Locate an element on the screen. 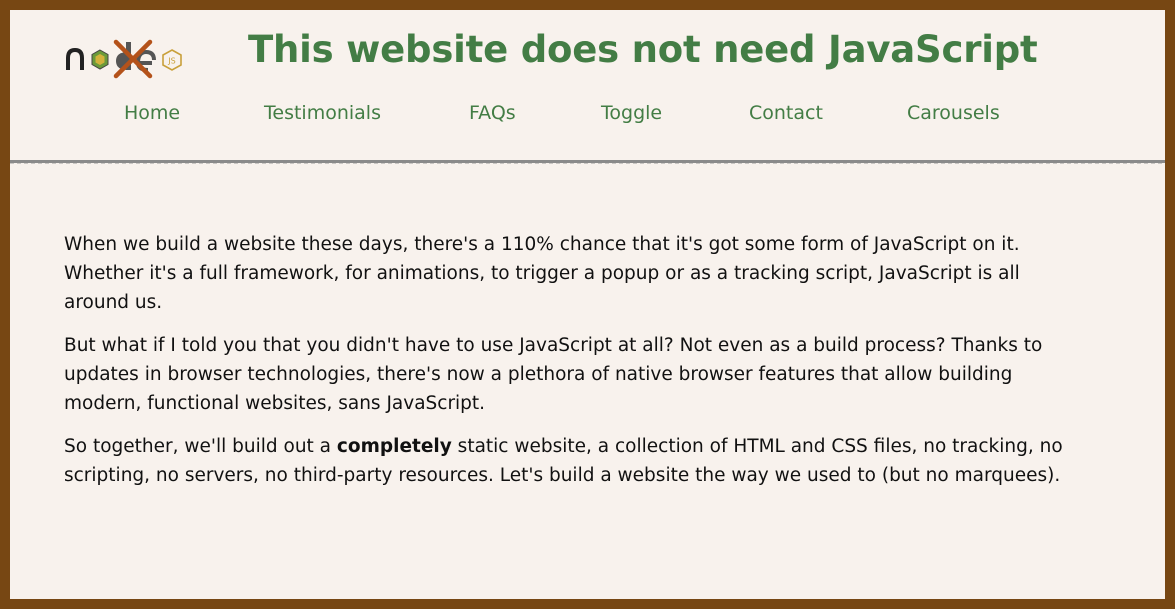 The height and width of the screenshot is (609, 1175). nav-carousels: Carousels is located at coordinates (953, 113).